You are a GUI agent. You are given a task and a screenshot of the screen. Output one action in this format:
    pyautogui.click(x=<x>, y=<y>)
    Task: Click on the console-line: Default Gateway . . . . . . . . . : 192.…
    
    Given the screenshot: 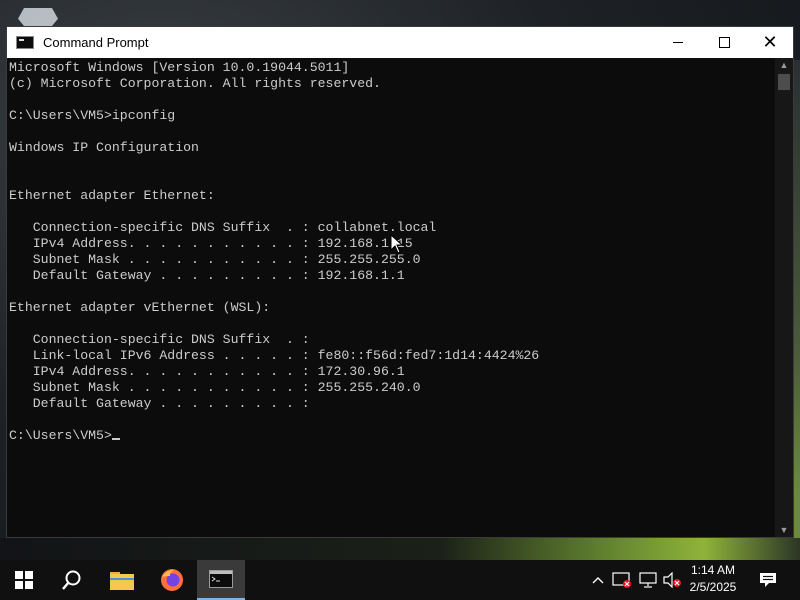 What is the action you would take?
    pyautogui.click(x=207, y=275)
    